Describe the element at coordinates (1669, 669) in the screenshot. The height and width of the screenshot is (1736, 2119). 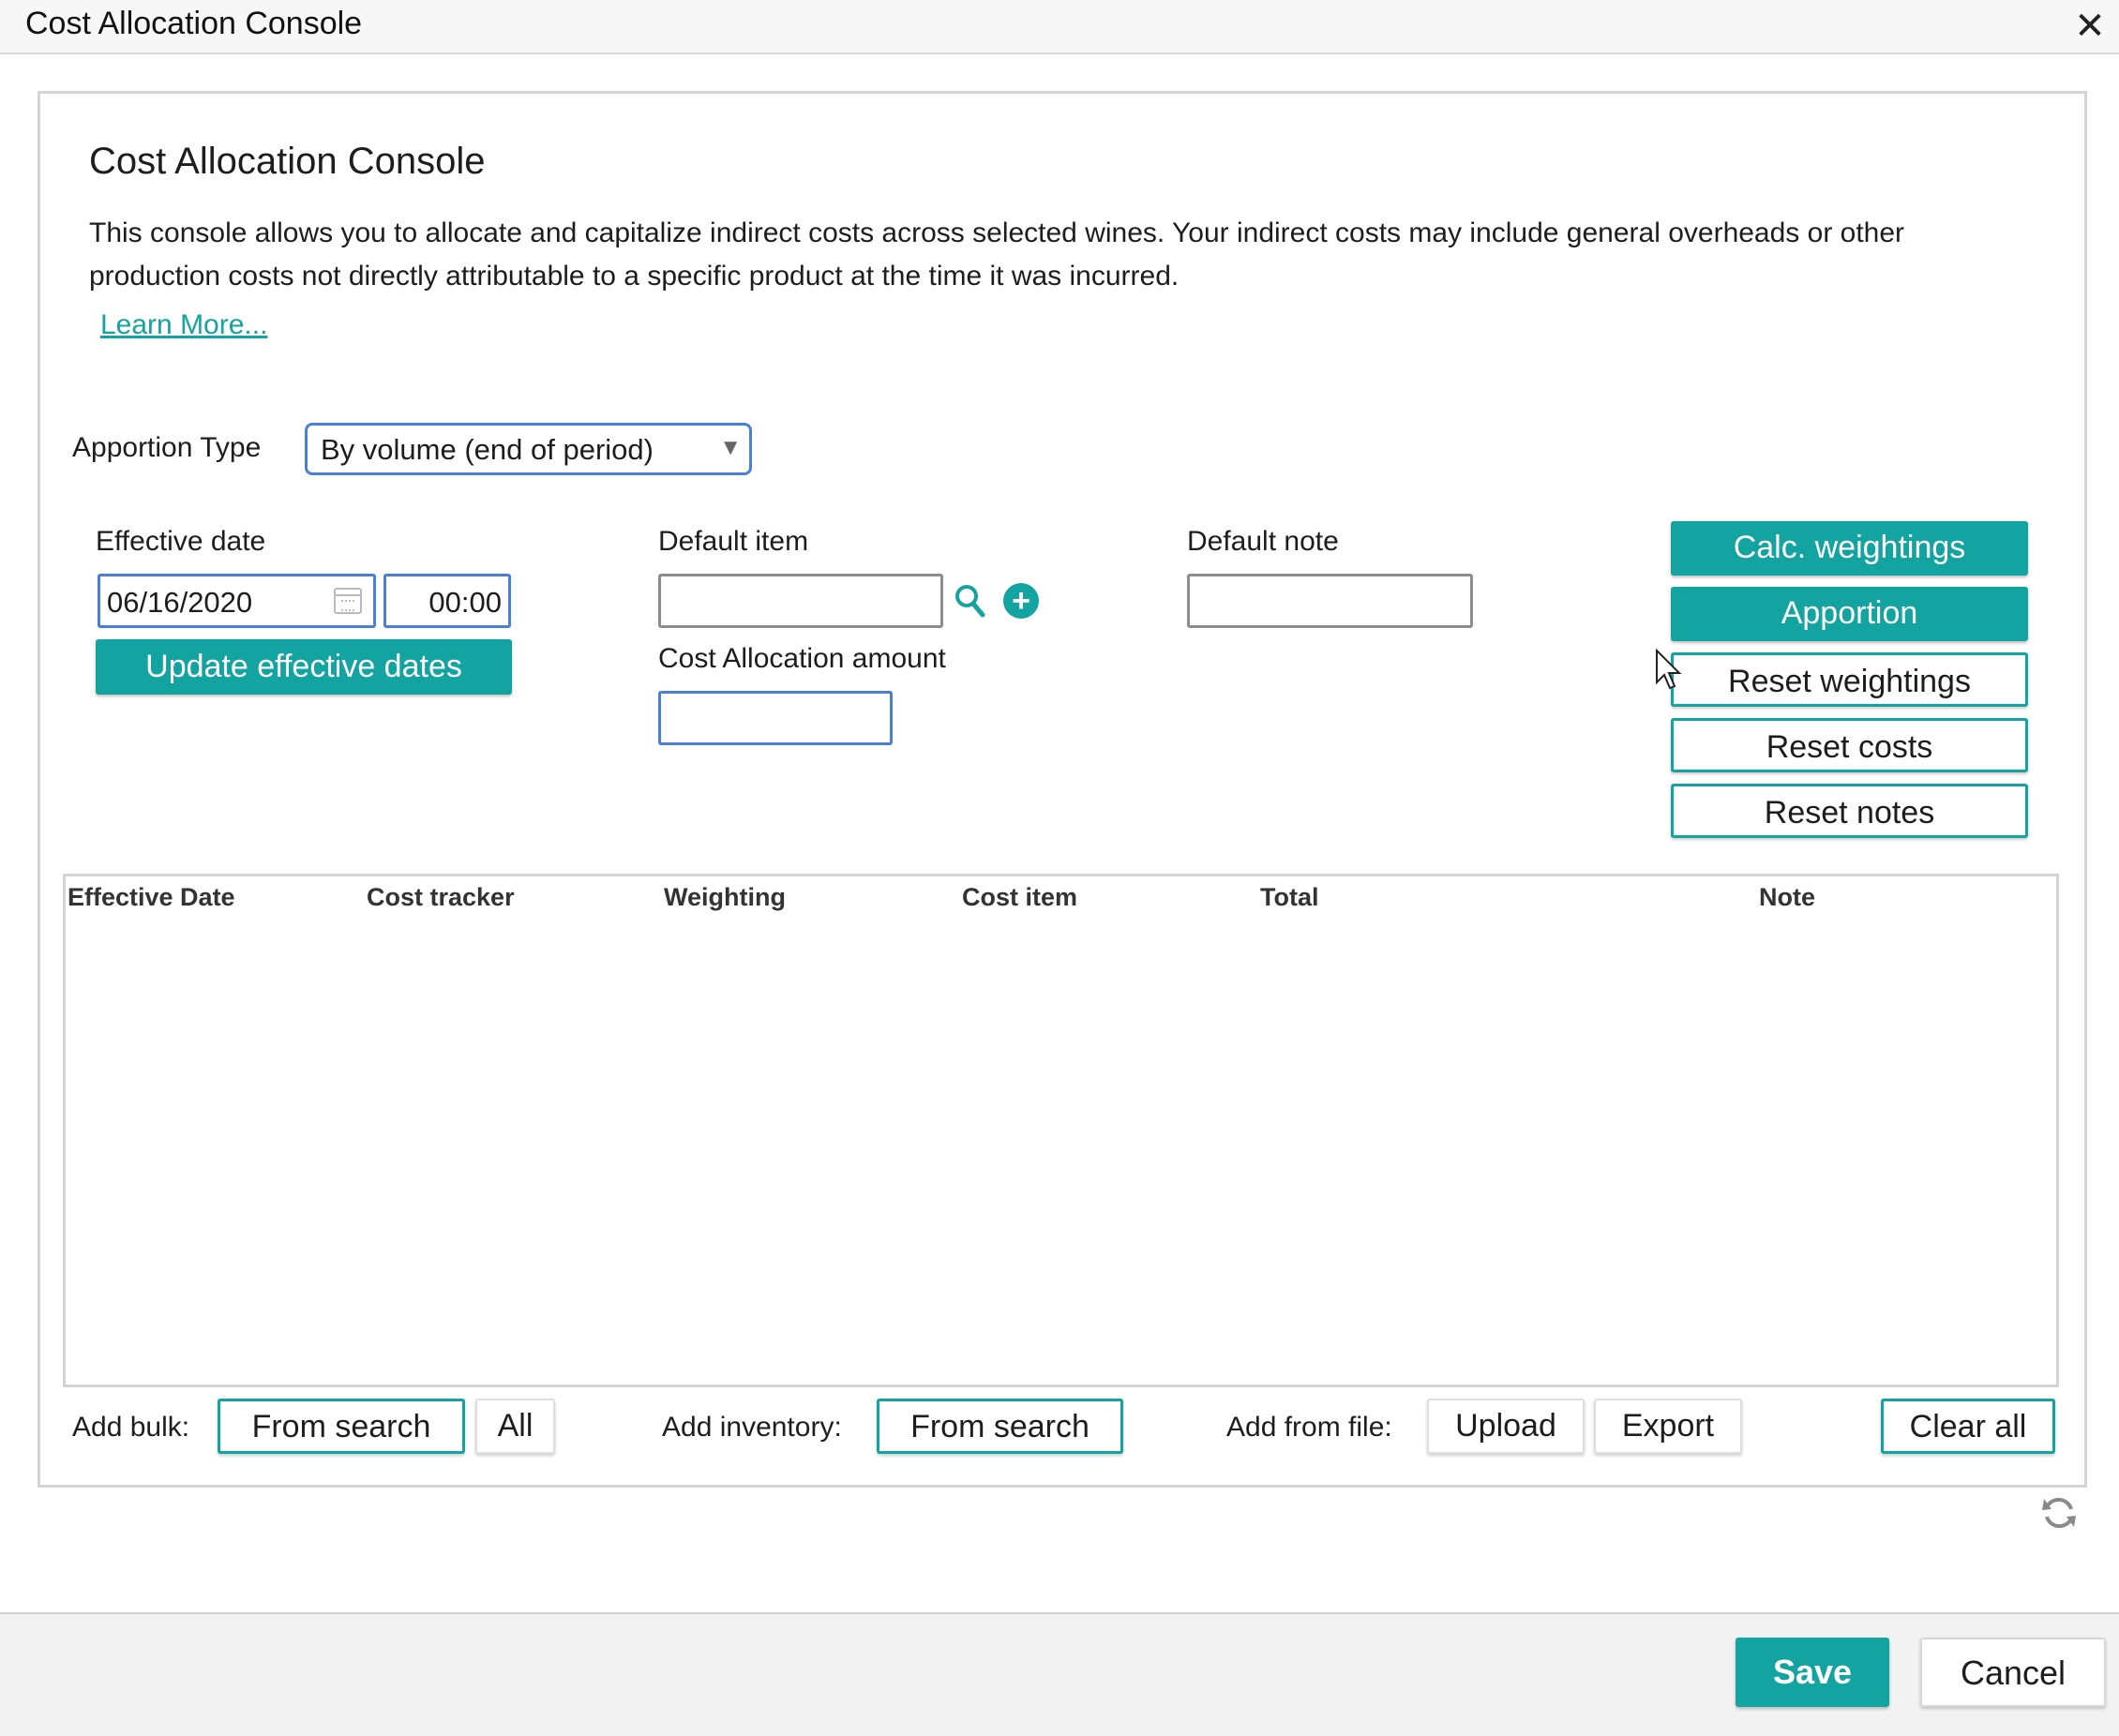
I see `mouse-cursor-icon` at that location.